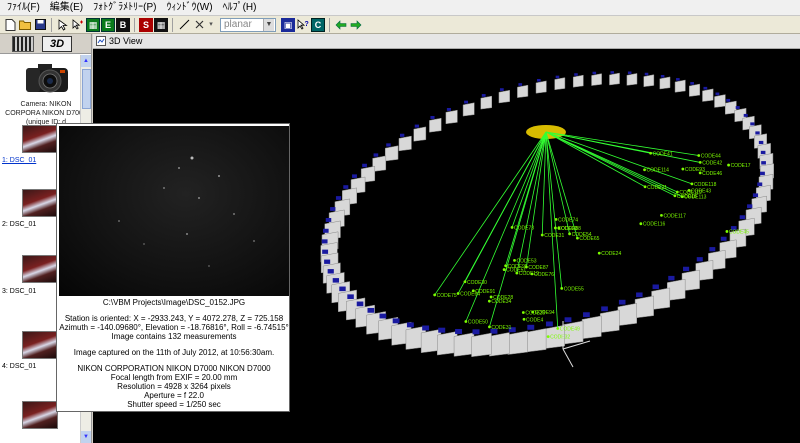  Describe the element at coordinates (238, 24) in the screenshot. I see `projection-select-value: planar` at that location.